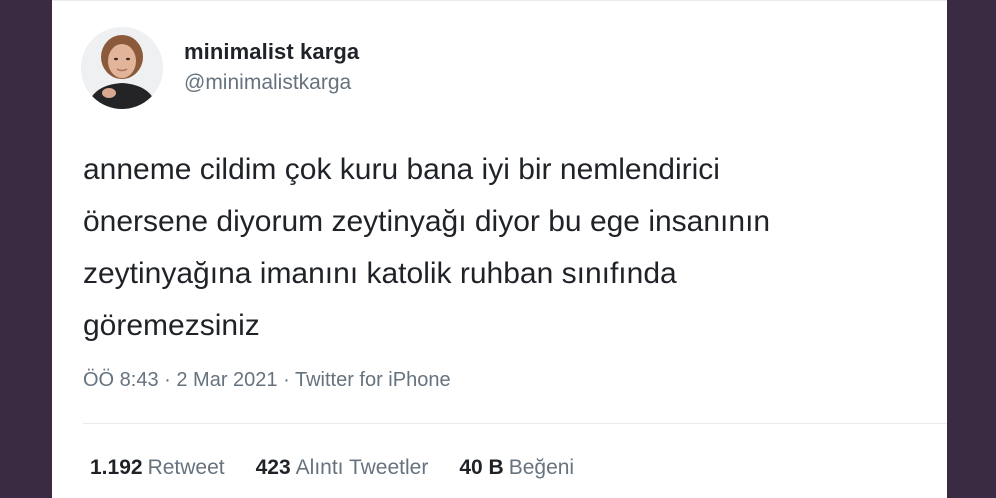  I want to click on retweet-stat: 1.192 Retweet, so click(157, 468).